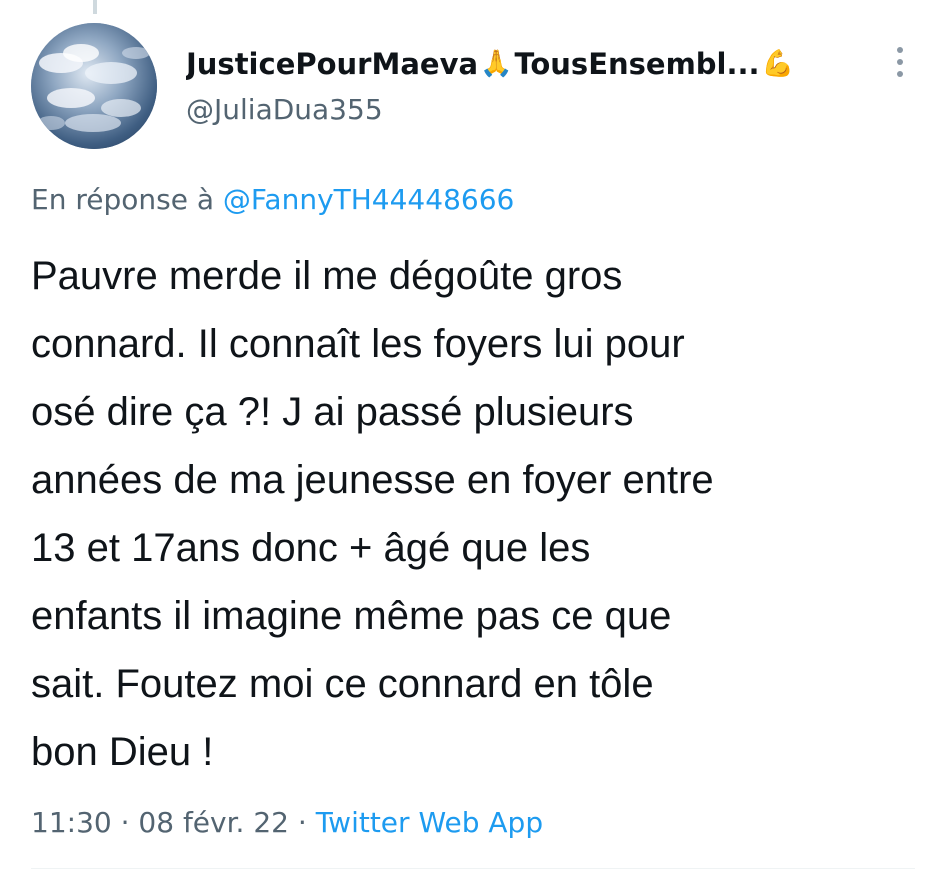 Image resolution: width=945 pixels, height=881 pixels. I want to click on display-name: JusticePourMaeva 🙏 TousEnsembl... 💪, so click(506, 64).